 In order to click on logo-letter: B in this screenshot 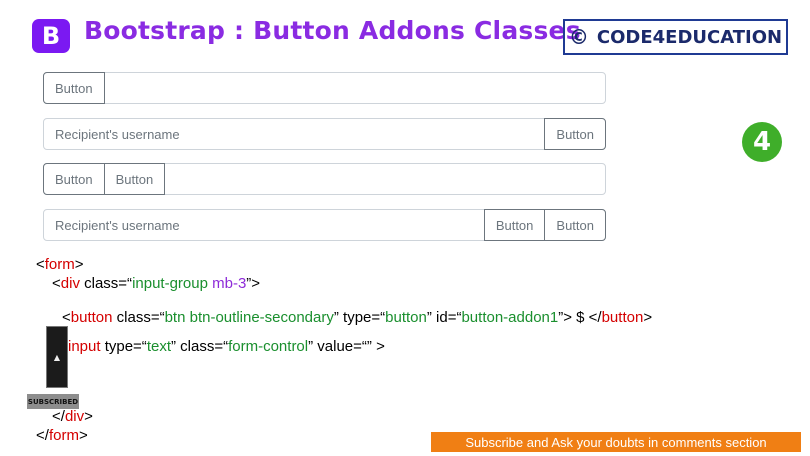, I will do `click(51, 36)`.